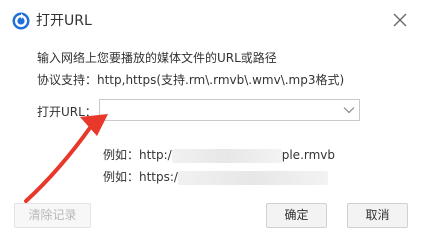 The height and width of the screenshot is (245, 422). What do you see at coordinates (67, 112) in the screenshot?
I see `url-label: 打开URL：` at bounding box center [67, 112].